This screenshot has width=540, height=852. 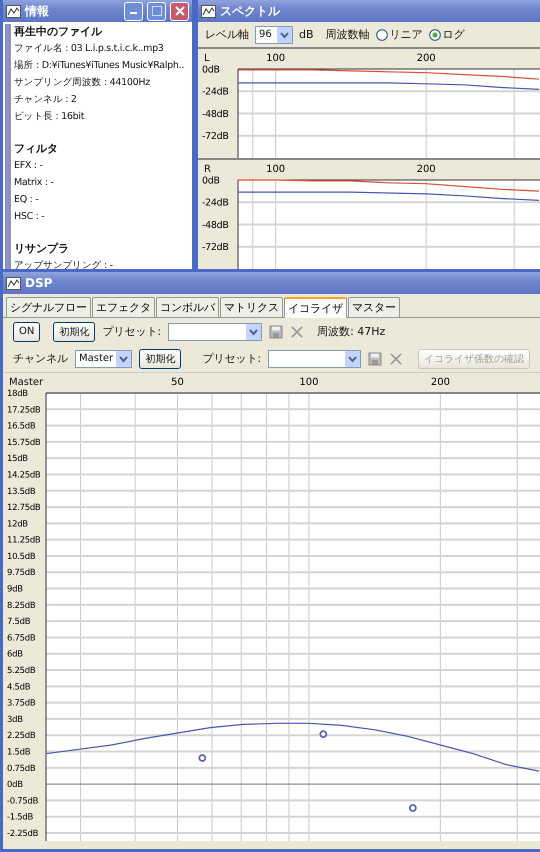 I want to click on chart-title: L, so click(x=207, y=58).